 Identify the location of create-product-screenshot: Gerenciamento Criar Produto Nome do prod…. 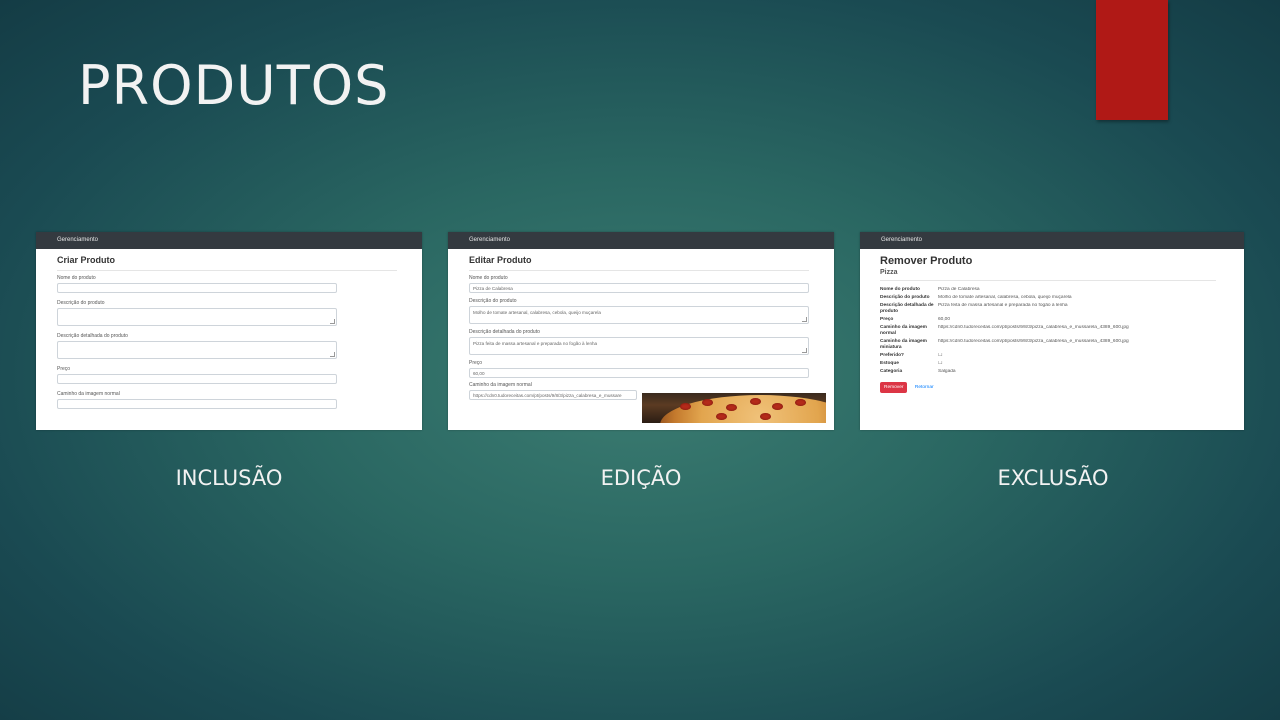
(229, 331).